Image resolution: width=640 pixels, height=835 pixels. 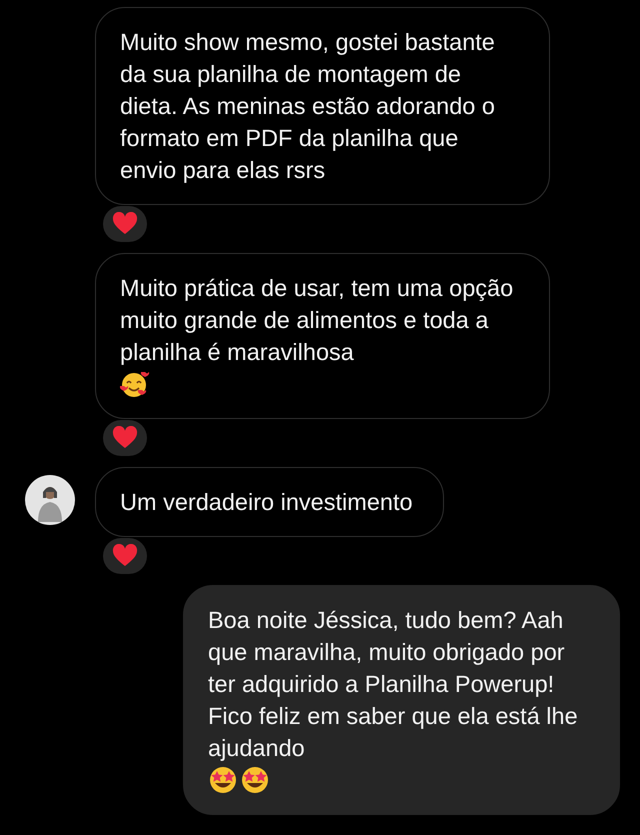 I want to click on smiling-face-with-hearts-icon, so click(x=135, y=384).